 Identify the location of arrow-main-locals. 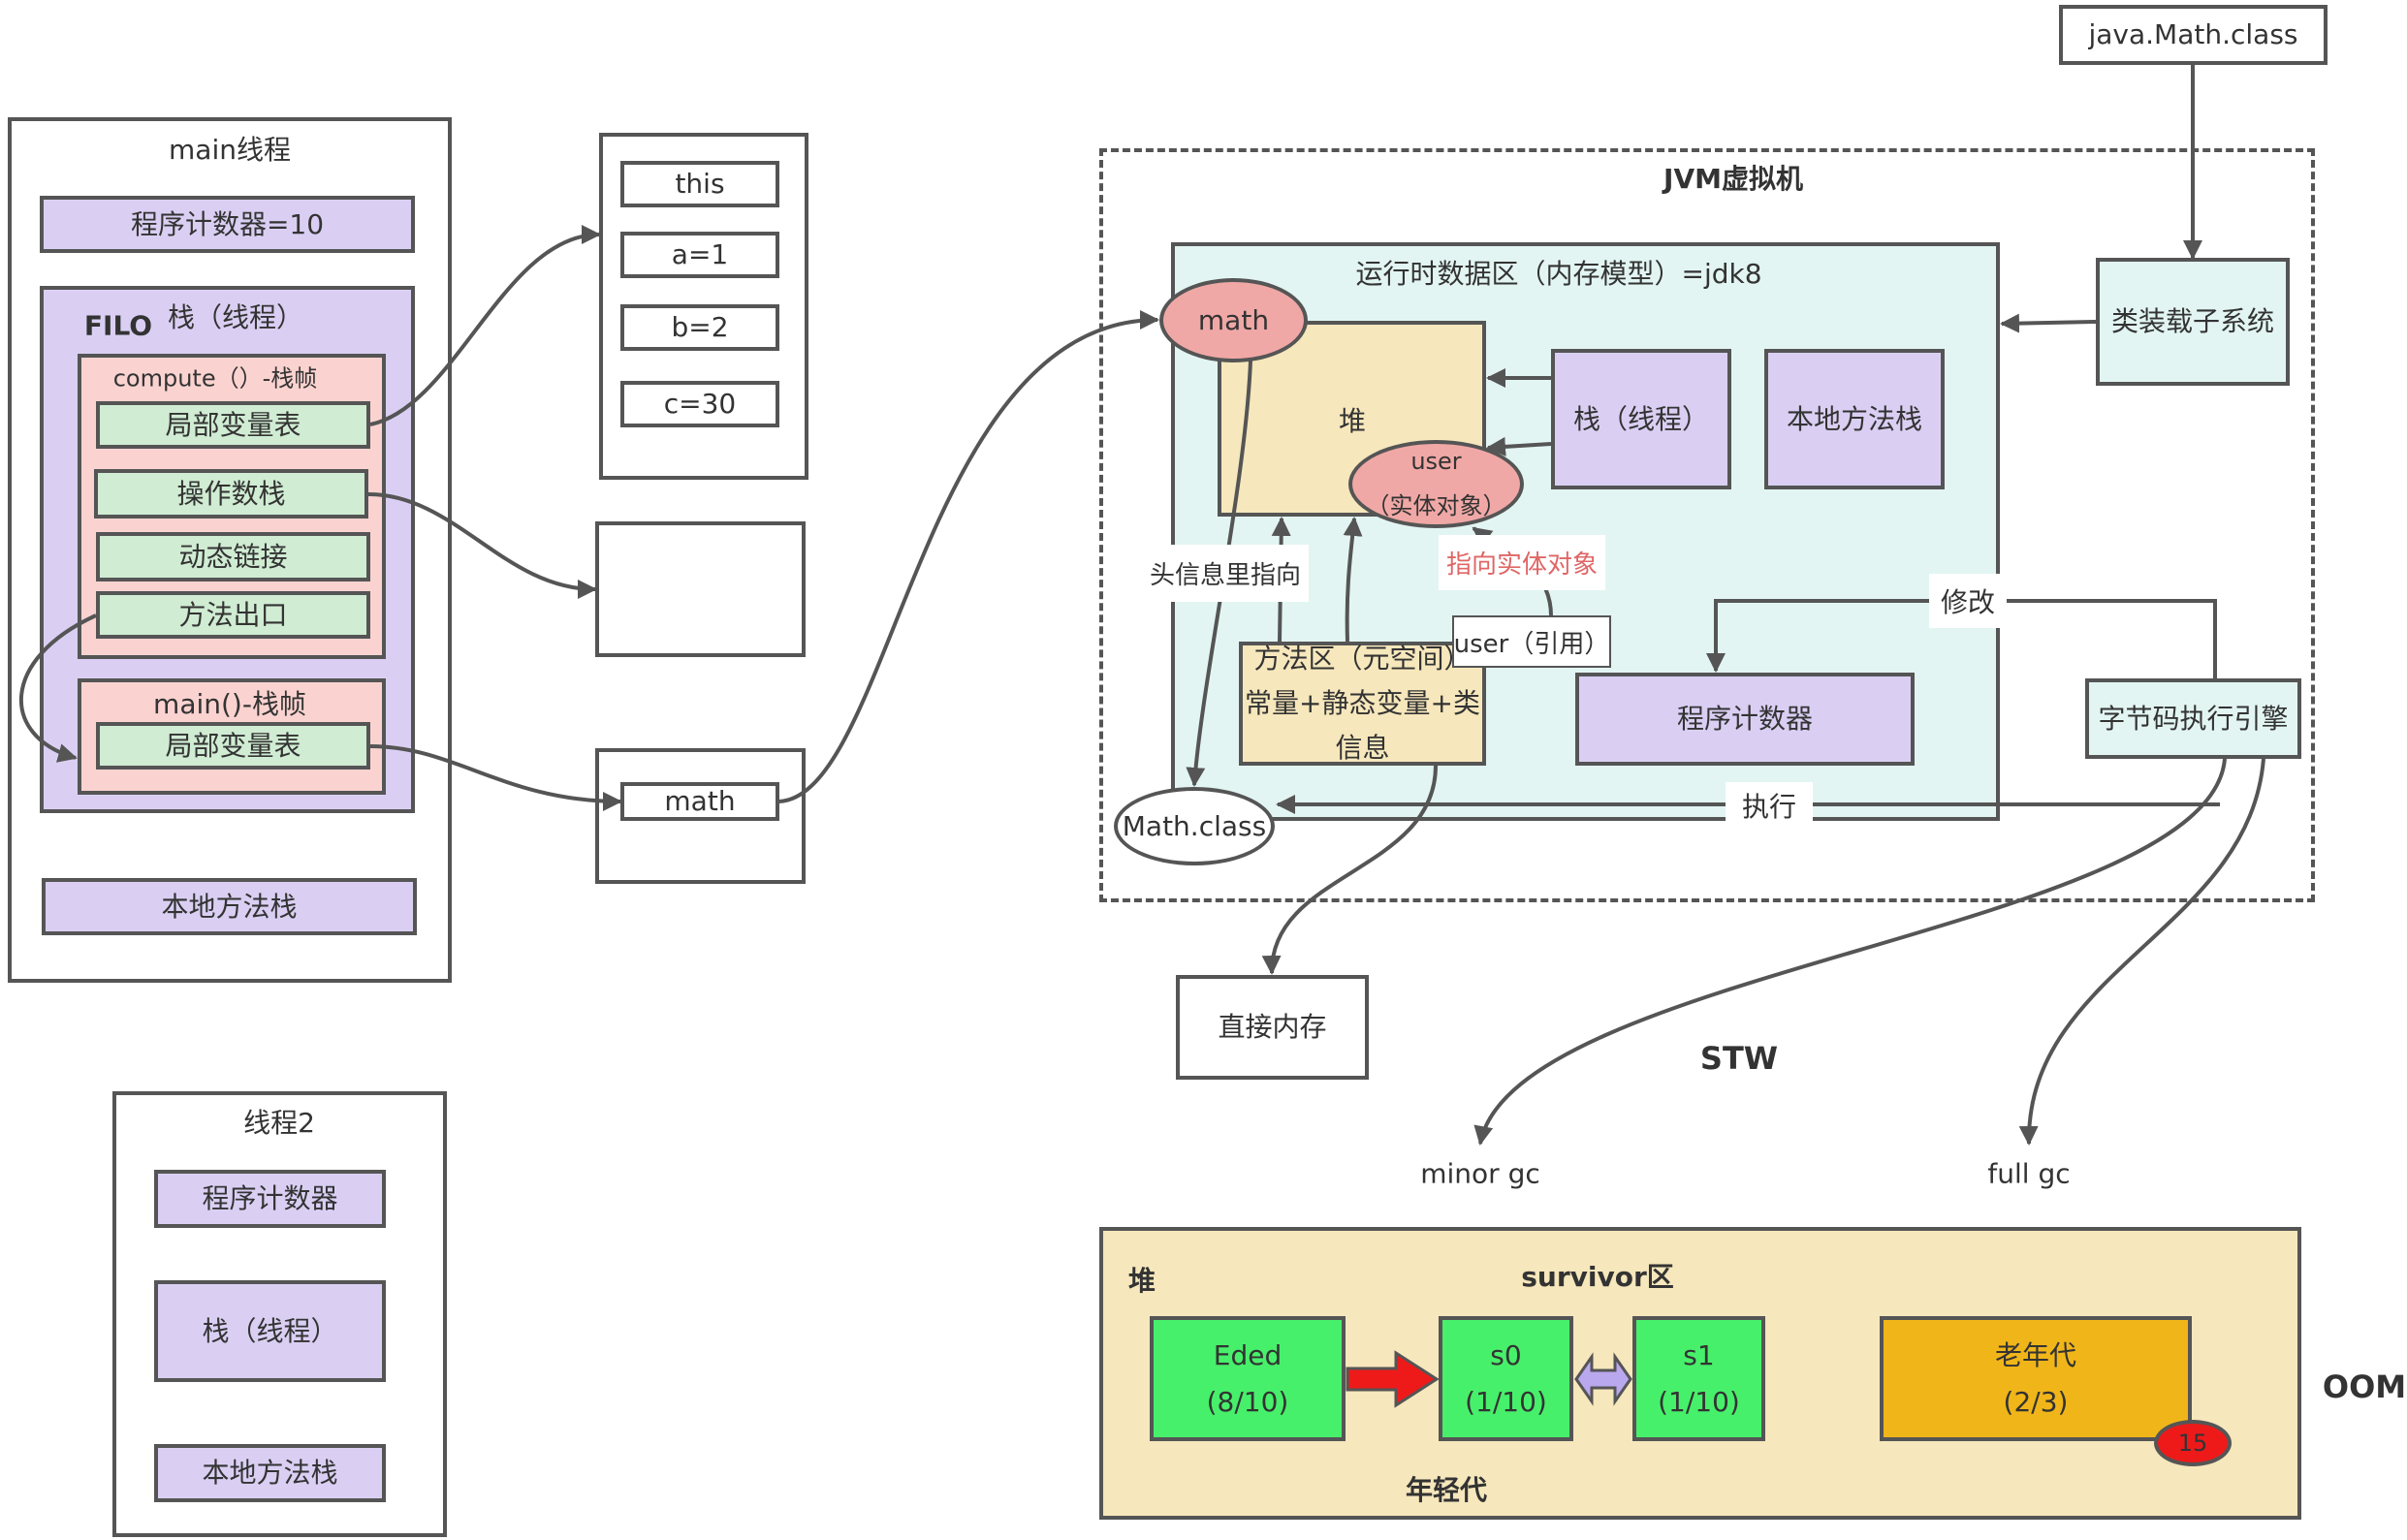
(495, 777).